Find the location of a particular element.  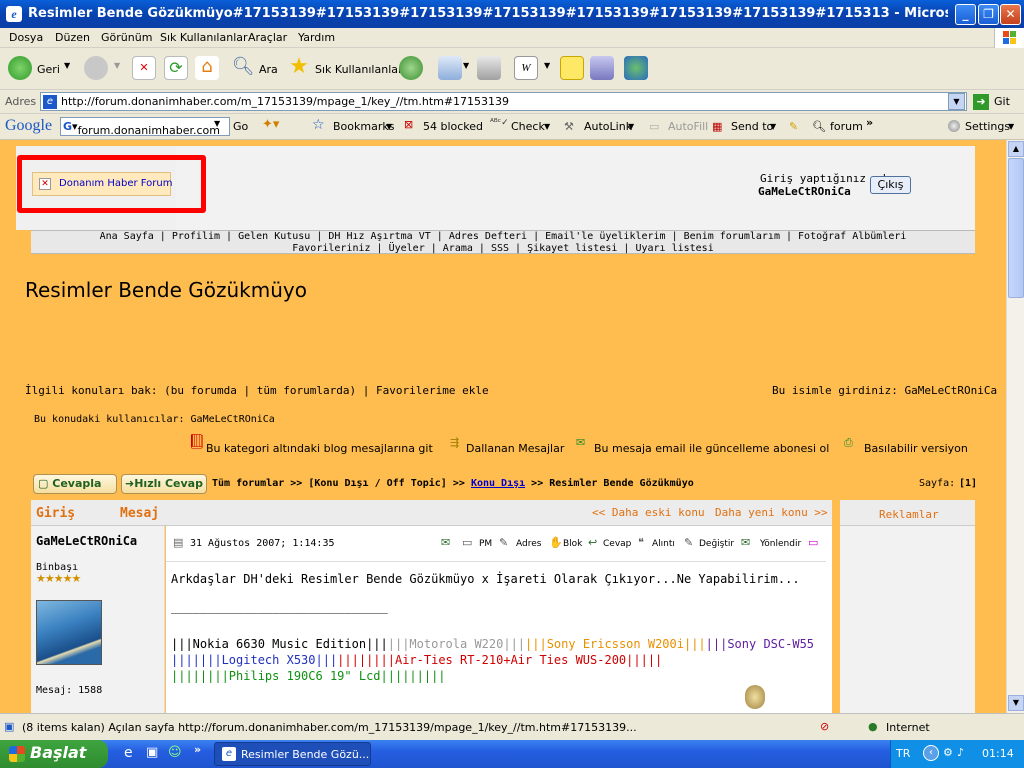

quick-reply-button: ➜Hızlı Cevap is located at coordinates (164, 484).